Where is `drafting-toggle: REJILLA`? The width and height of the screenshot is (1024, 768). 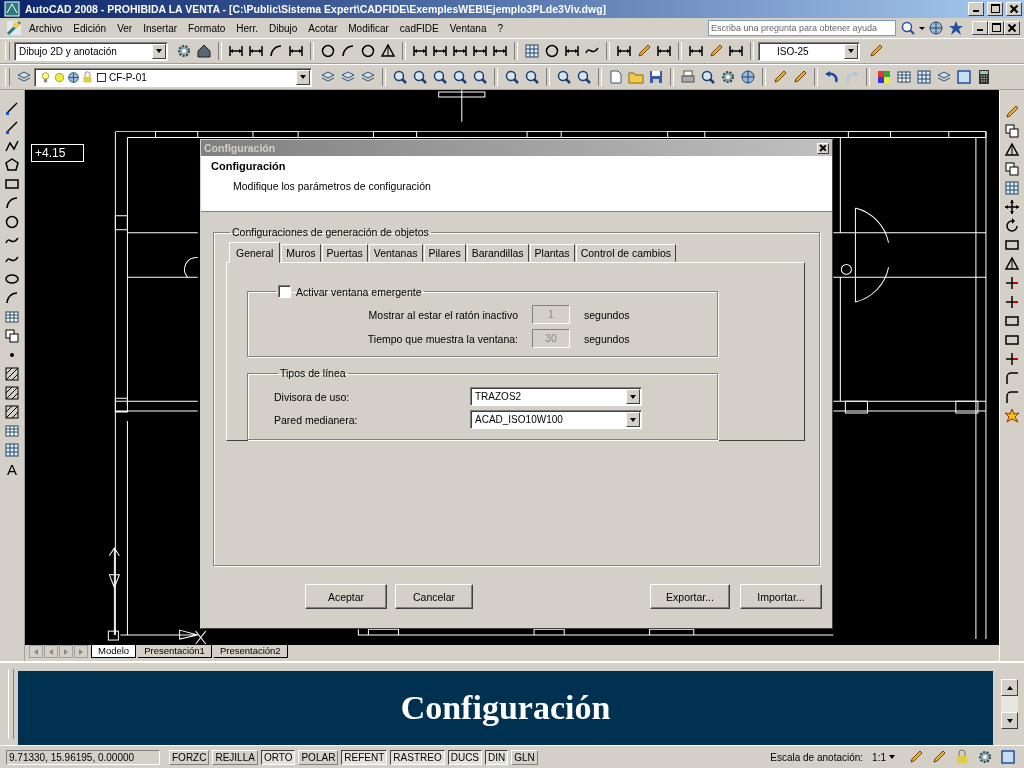 drafting-toggle: REJILLA is located at coordinates (235, 757).